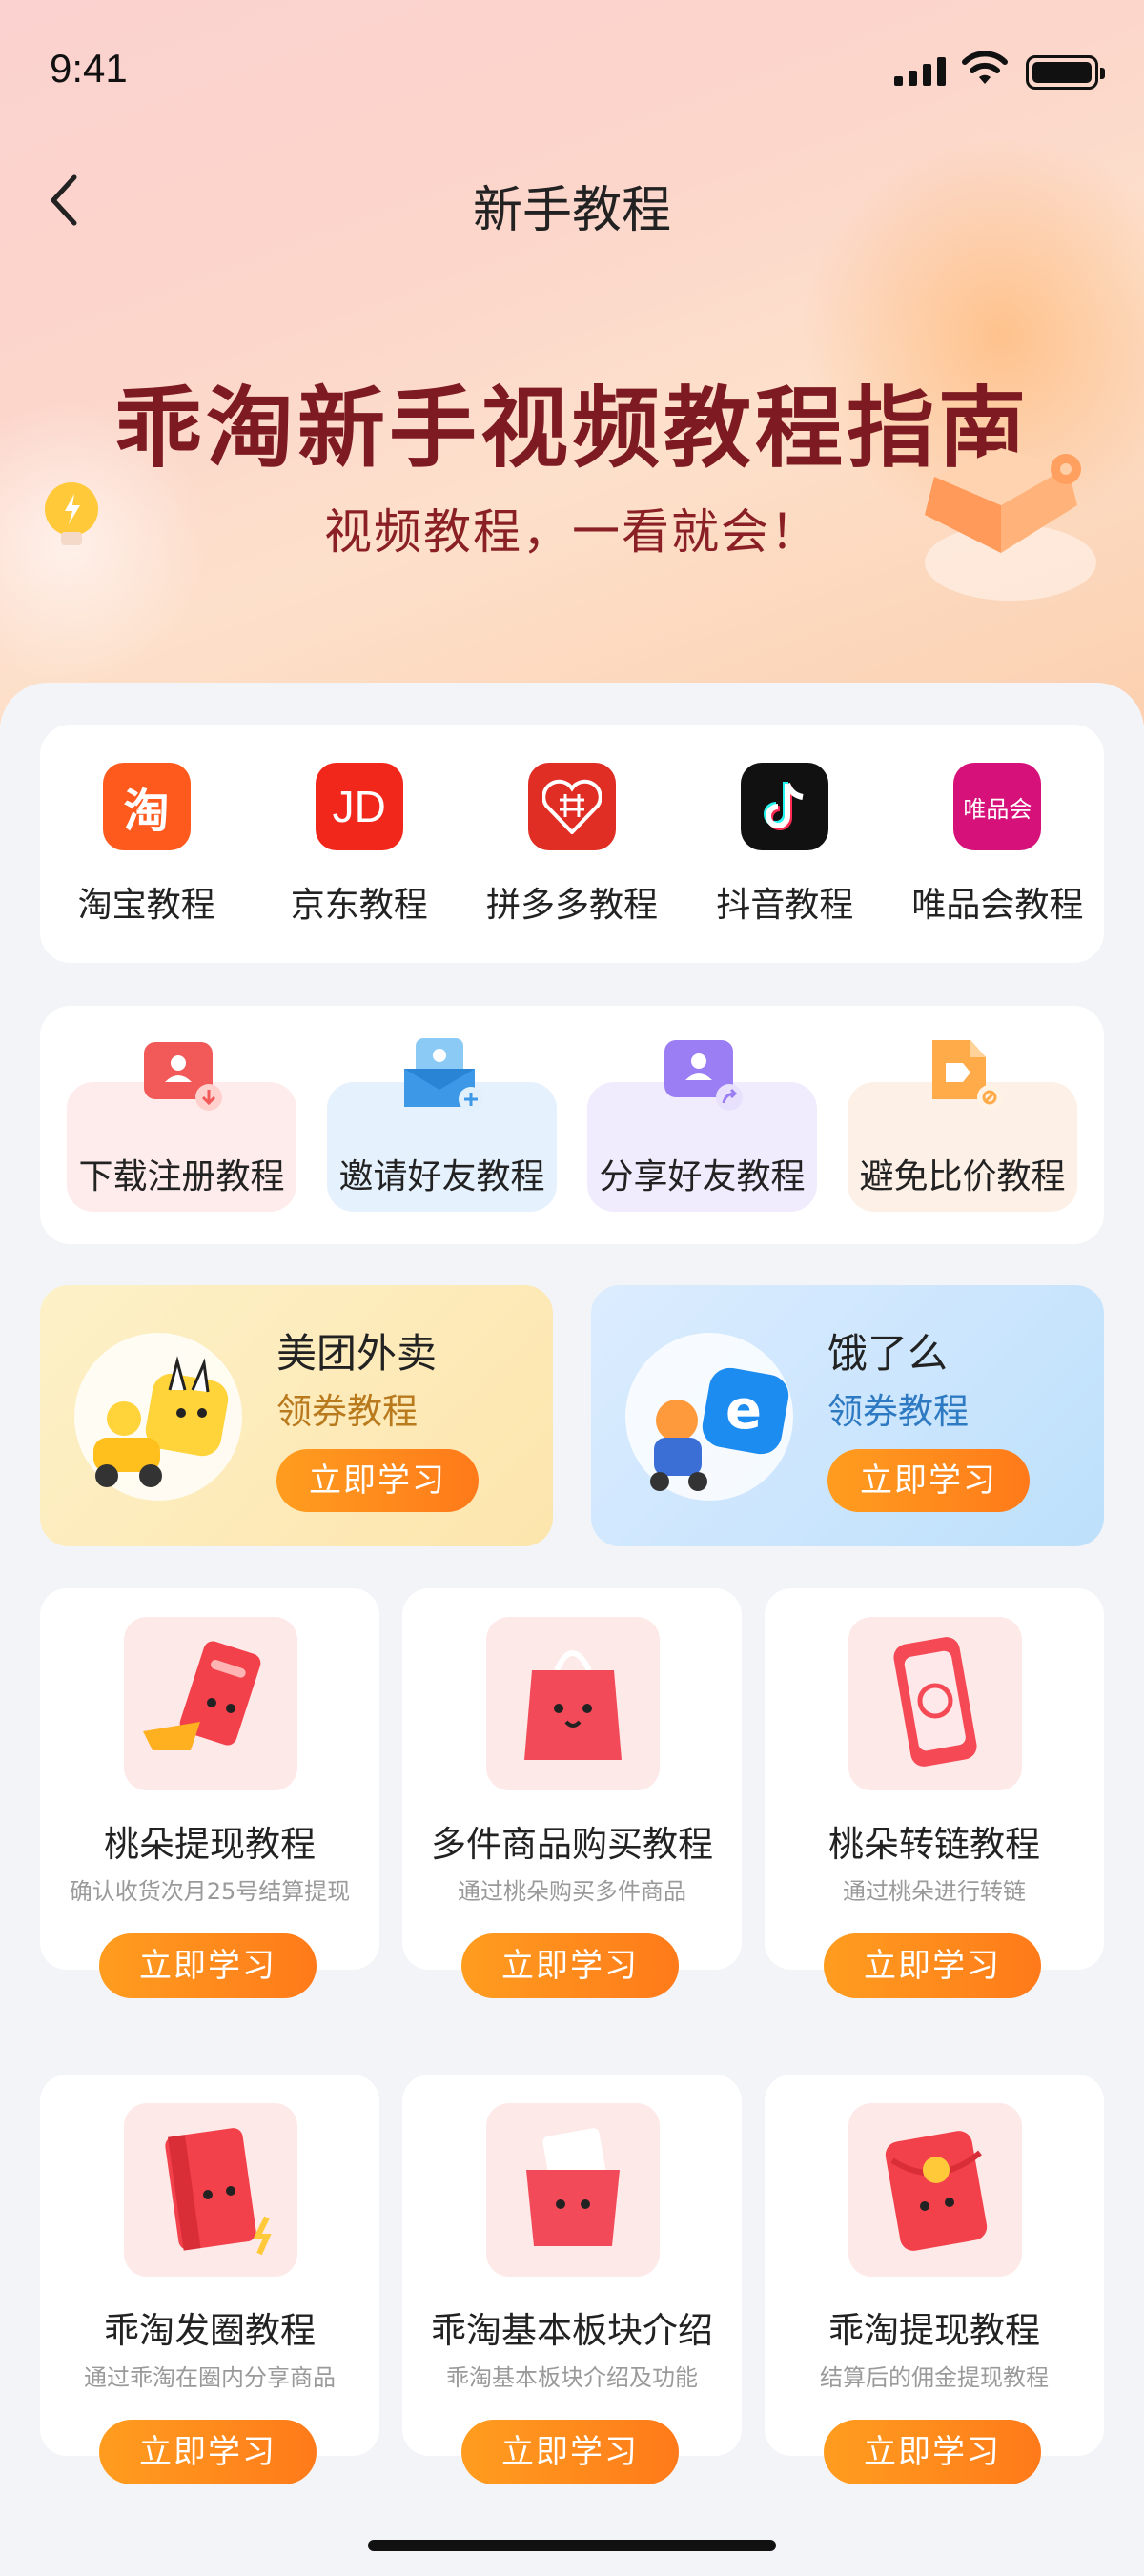  I want to click on share-friend-icon, so click(703, 1075).